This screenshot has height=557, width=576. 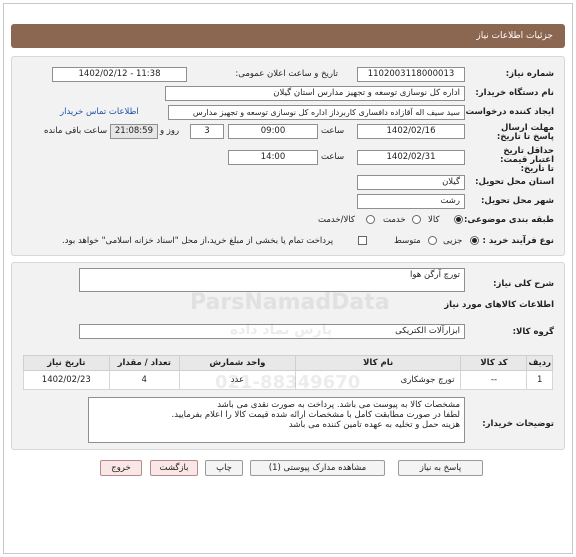 What do you see at coordinates (518, 424) in the screenshot?
I see `buyer-notes-label: توضیحات خریدار:` at bounding box center [518, 424].